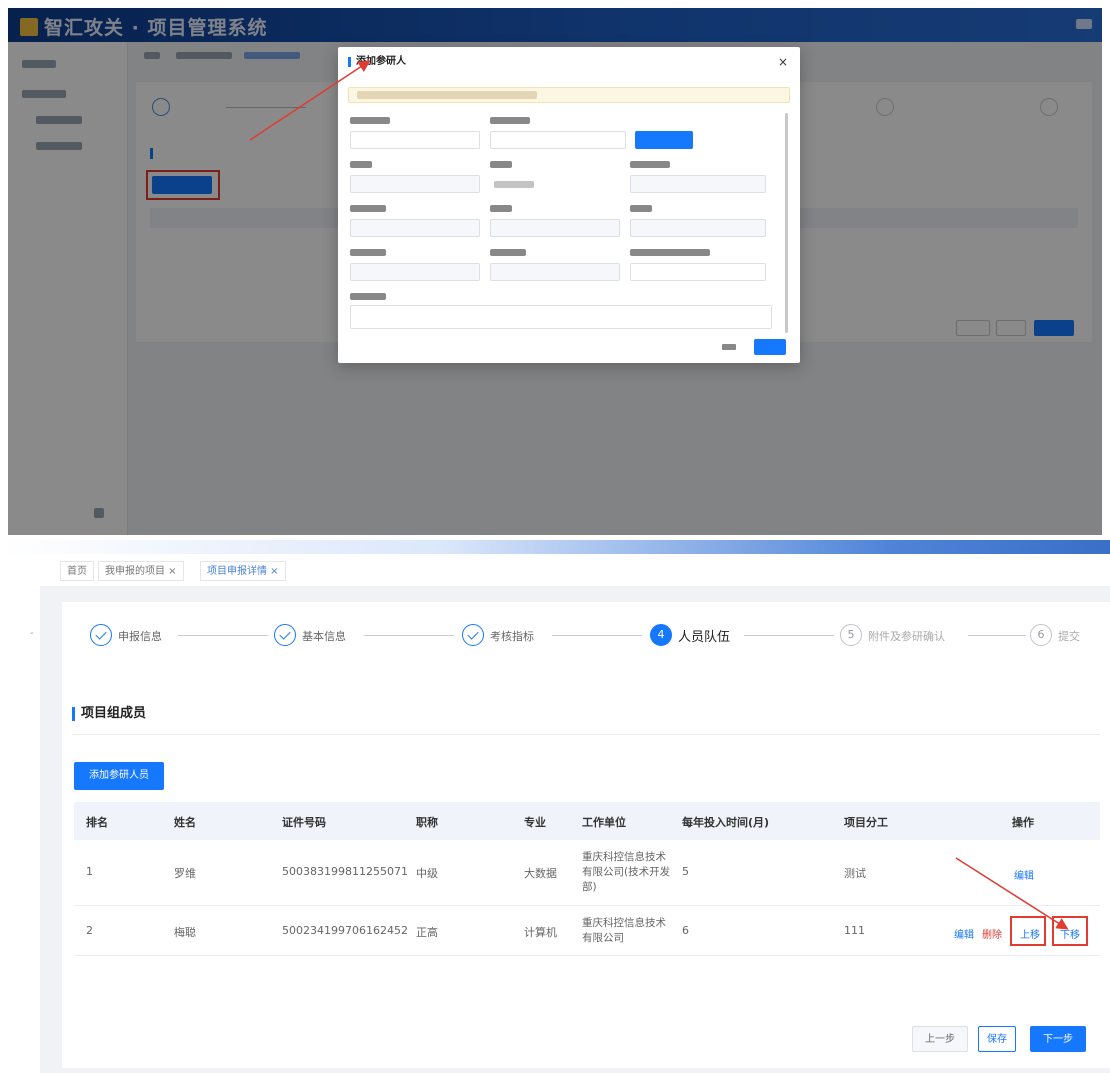 The width and height of the screenshot is (1110, 1073). I want to click on header-strip, so click(555, 547).